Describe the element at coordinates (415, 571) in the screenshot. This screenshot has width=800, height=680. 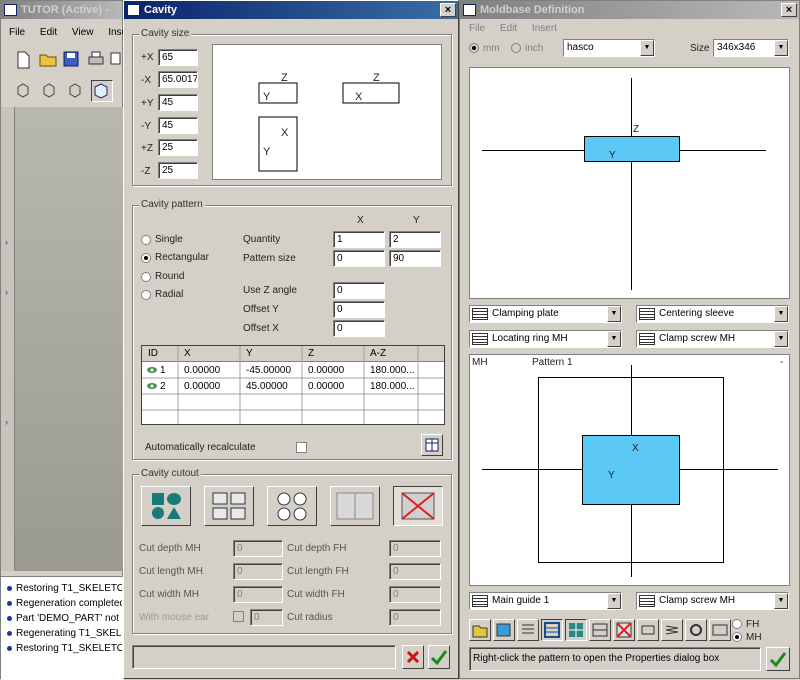
I see `cut-length-fh-input: 0` at that location.